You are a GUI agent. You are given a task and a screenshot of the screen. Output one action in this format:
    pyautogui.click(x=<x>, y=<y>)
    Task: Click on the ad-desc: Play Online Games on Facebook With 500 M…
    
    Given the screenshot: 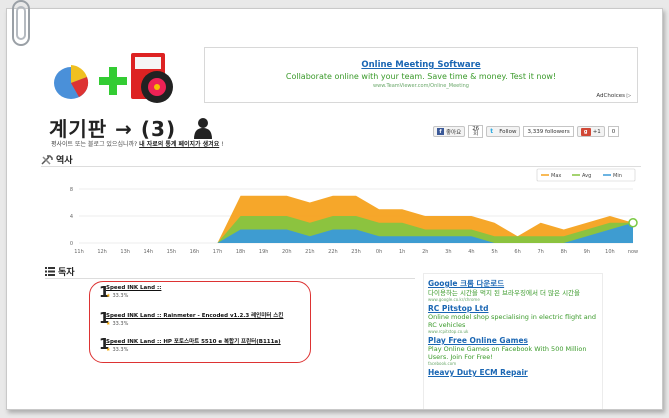 What is the action you would take?
    pyautogui.click(x=507, y=353)
    